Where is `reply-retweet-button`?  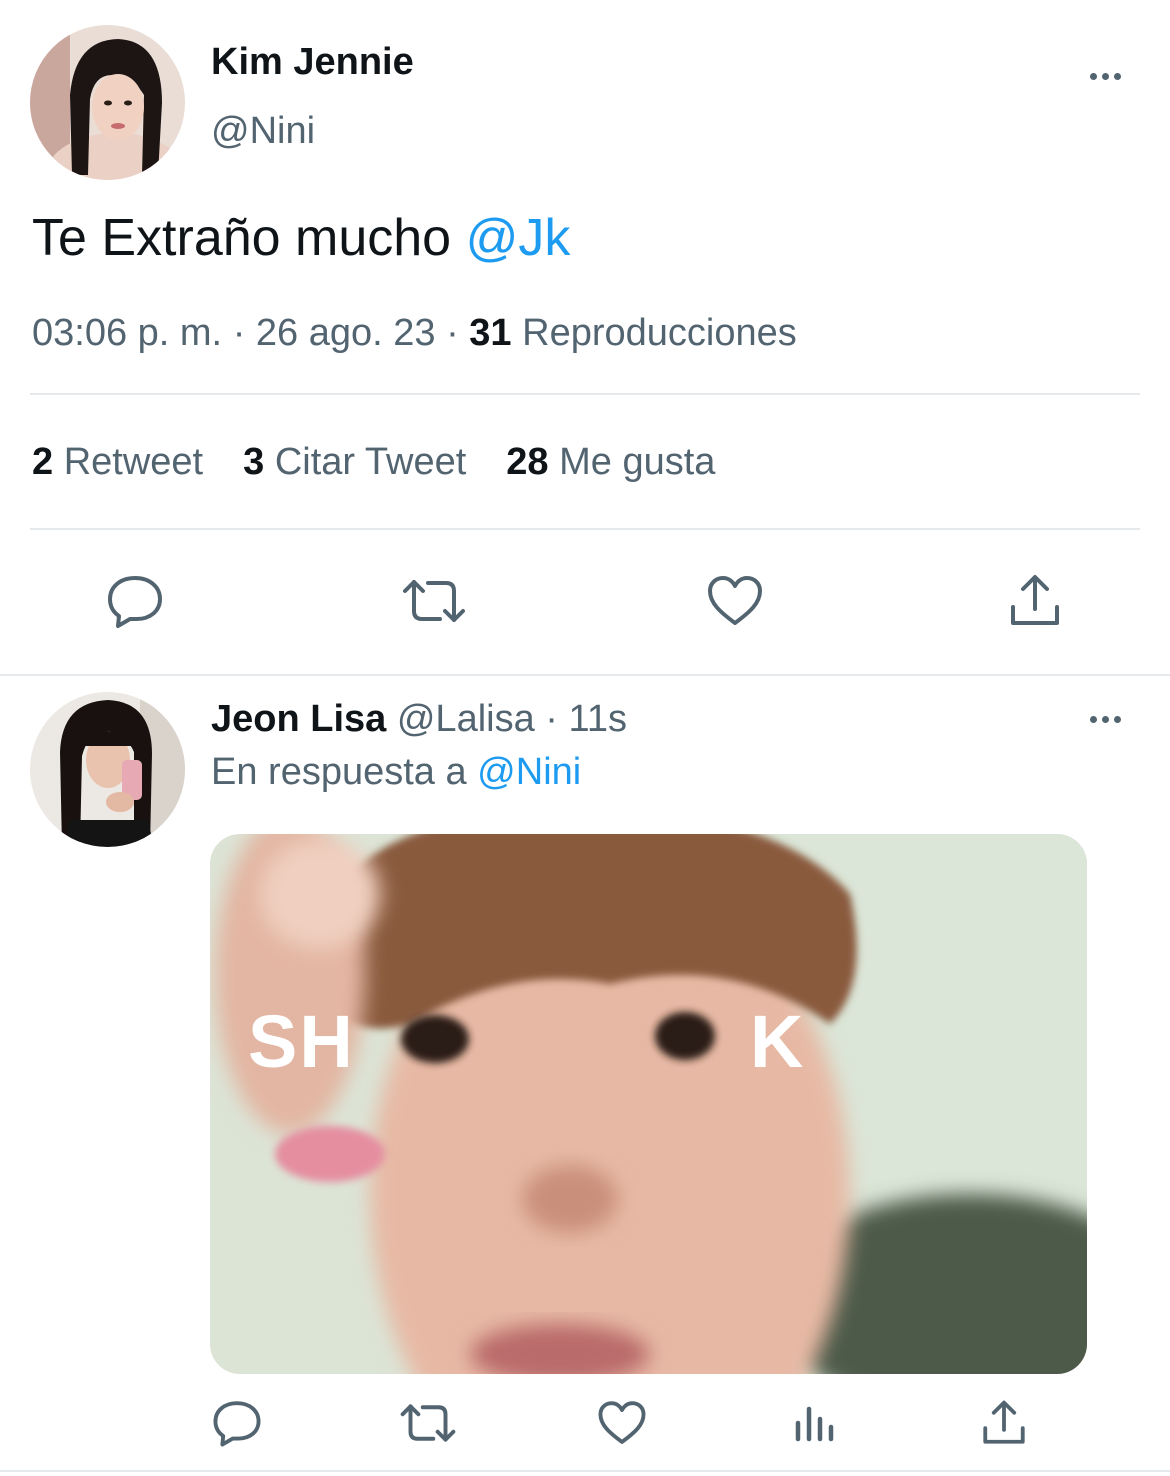
reply-retweet-button is located at coordinates (428, 1423).